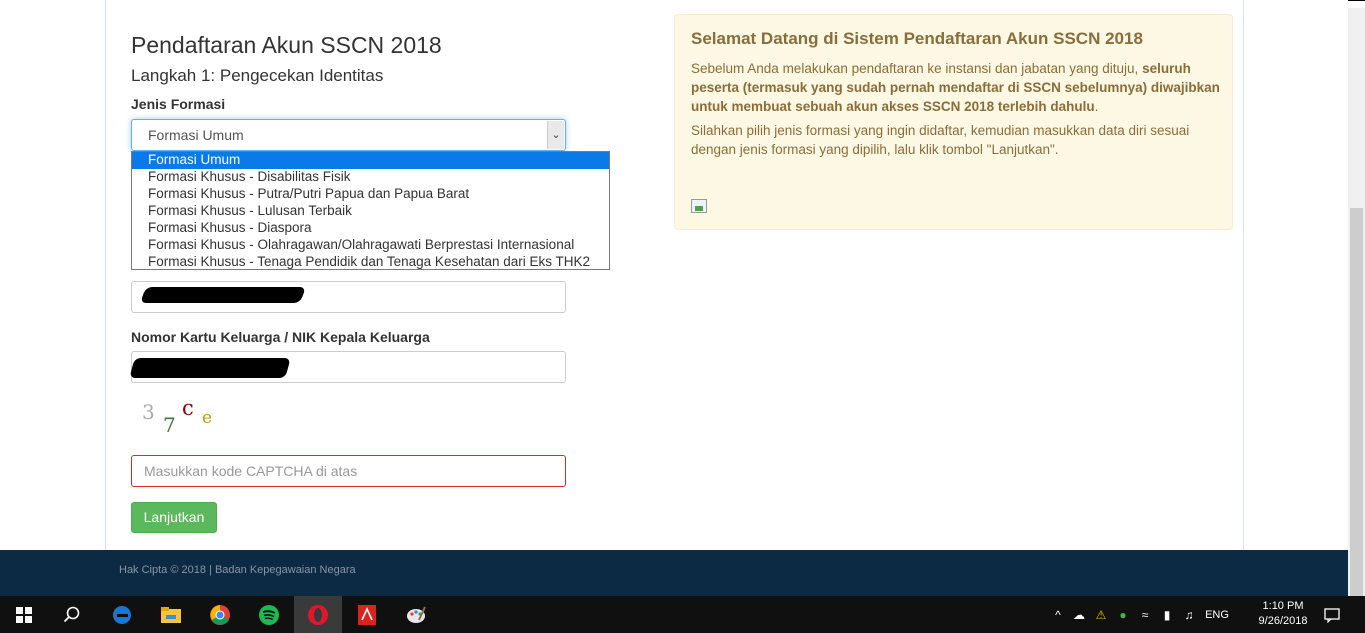  Describe the element at coordinates (207, 418) in the screenshot. I see `captcha-char: e` at that location.